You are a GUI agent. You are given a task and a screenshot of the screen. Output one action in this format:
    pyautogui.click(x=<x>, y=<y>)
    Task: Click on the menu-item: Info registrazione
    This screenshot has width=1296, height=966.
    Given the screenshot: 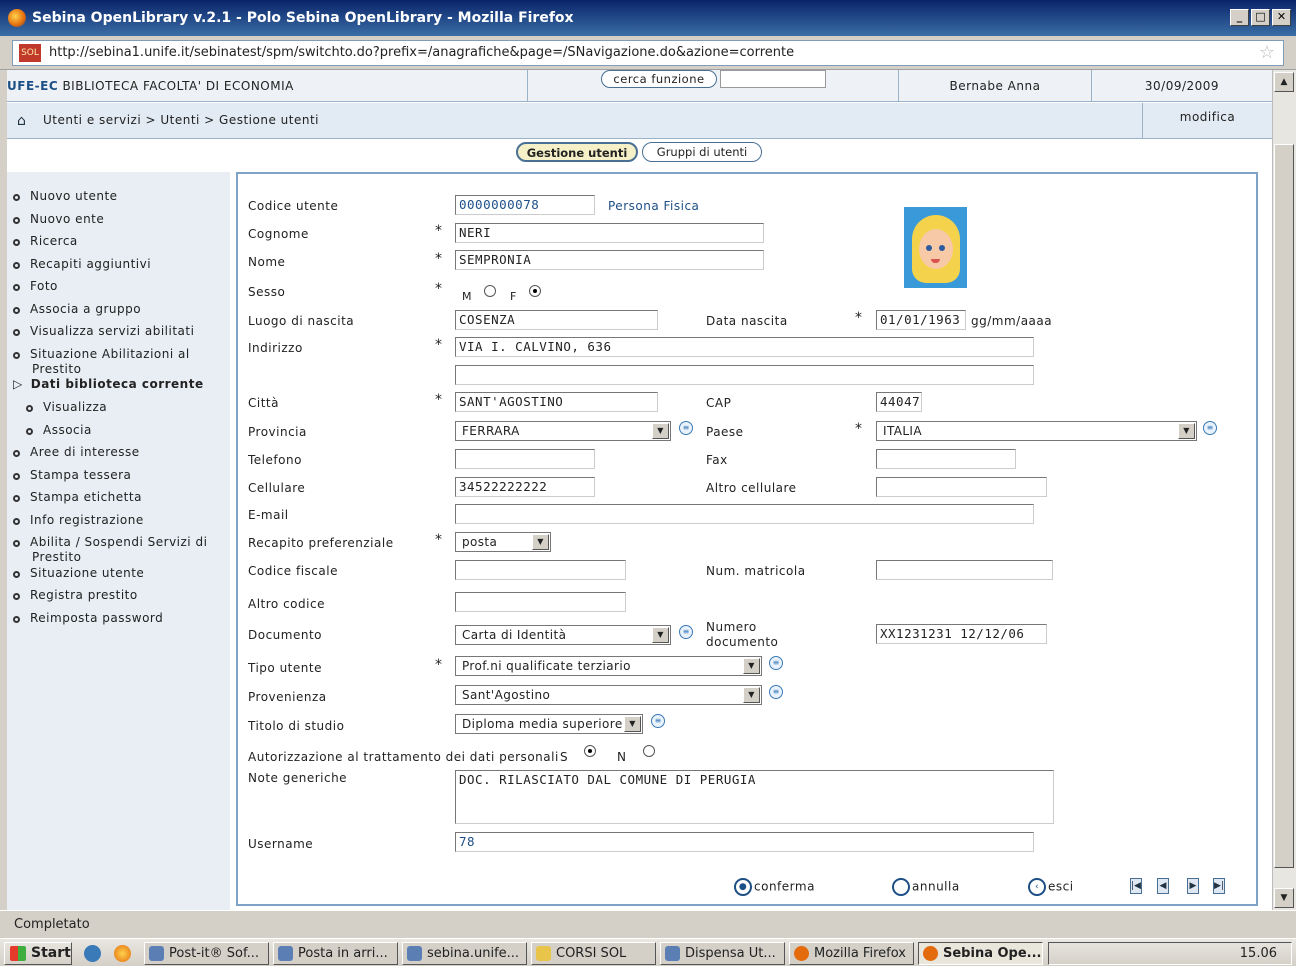 What is the action you would take?
    pyautogui.click(x=78, y=520)
    